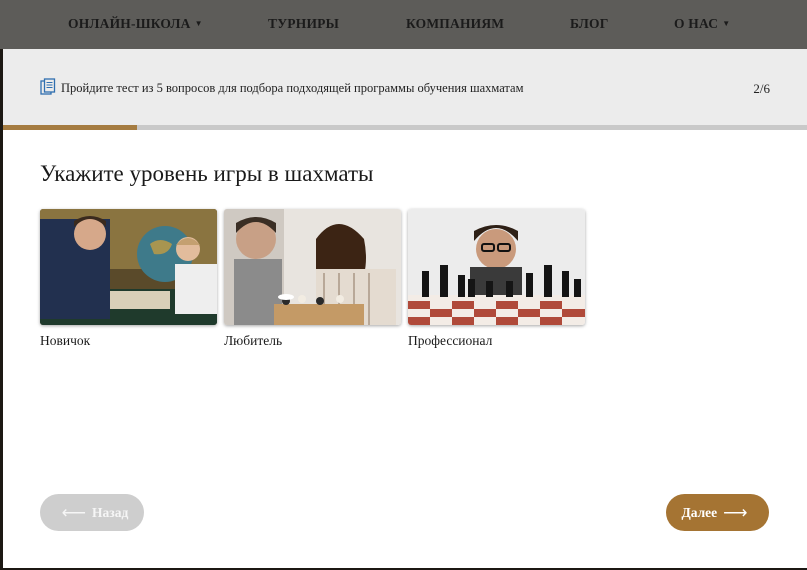 This screenshot has height=570, width=807. I want to click on option-professional: Профессионал, so click(496, 279).